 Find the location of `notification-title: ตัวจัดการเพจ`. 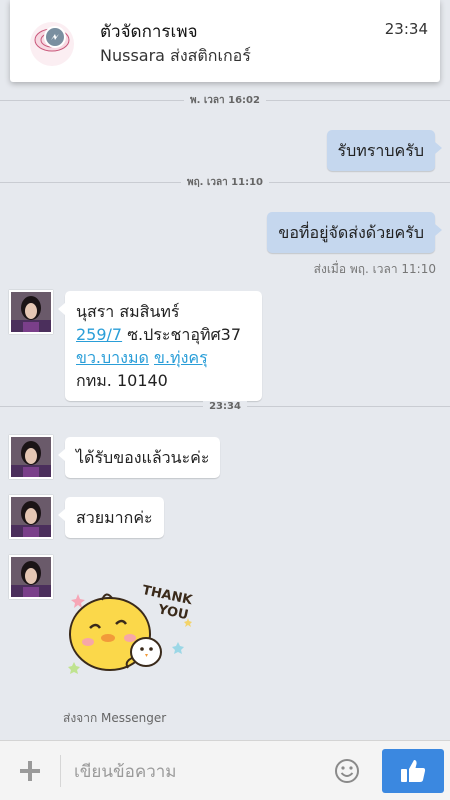

notification-title: ตัวจัดการเพจ is located at coordinates (149, 32).